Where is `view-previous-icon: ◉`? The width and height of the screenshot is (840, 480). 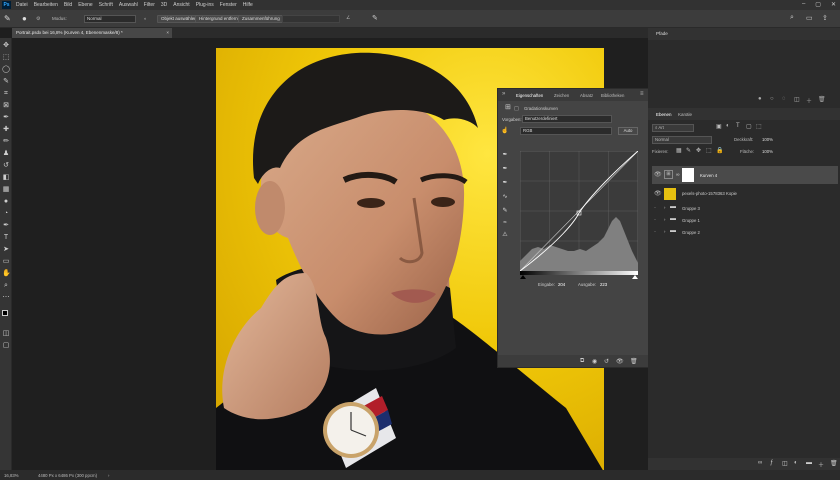
view-previous-icon: ◉ is located at coordinates (594, 361).